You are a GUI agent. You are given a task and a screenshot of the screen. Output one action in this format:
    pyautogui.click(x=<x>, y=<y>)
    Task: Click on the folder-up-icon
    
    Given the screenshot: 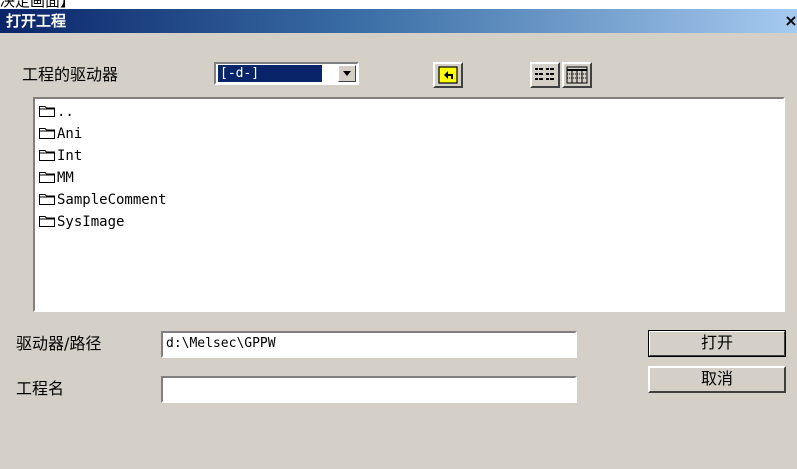 What is the action you would take?
    pyautogui.click(x=448, y=75)
    